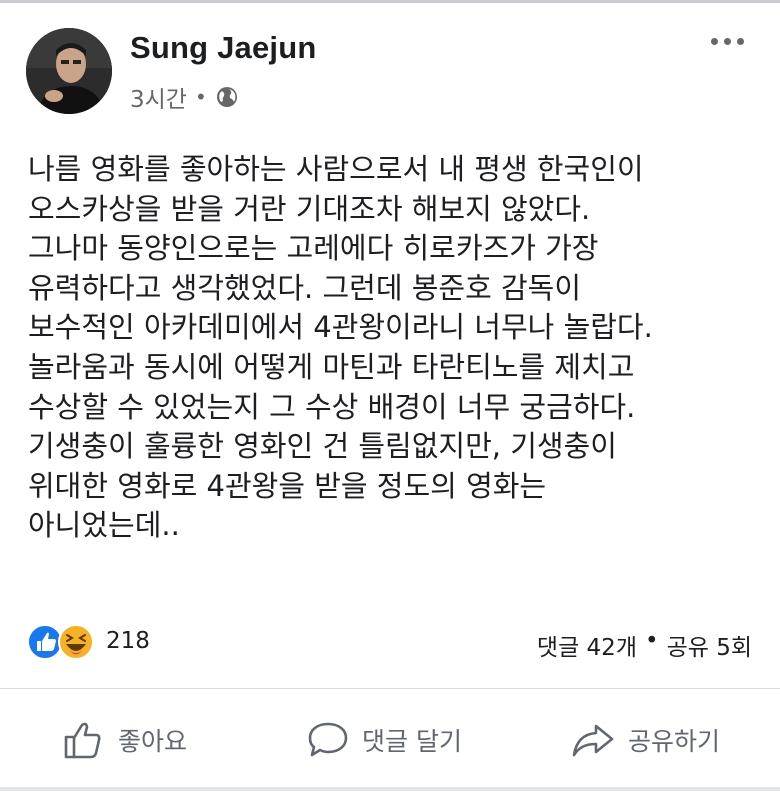  Describe the element at coordinates (412, 741) in the screenshot. I see `comment-label: 댓글 달기` at that location.